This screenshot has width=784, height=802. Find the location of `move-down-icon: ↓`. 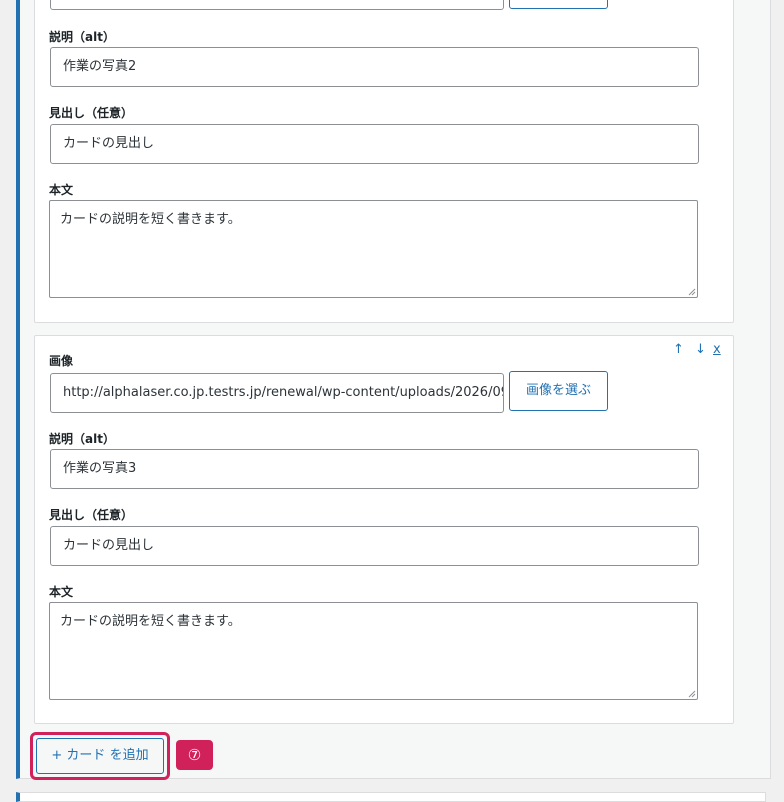

move-down-icon: ↓ is located at coordinates (700, 349).